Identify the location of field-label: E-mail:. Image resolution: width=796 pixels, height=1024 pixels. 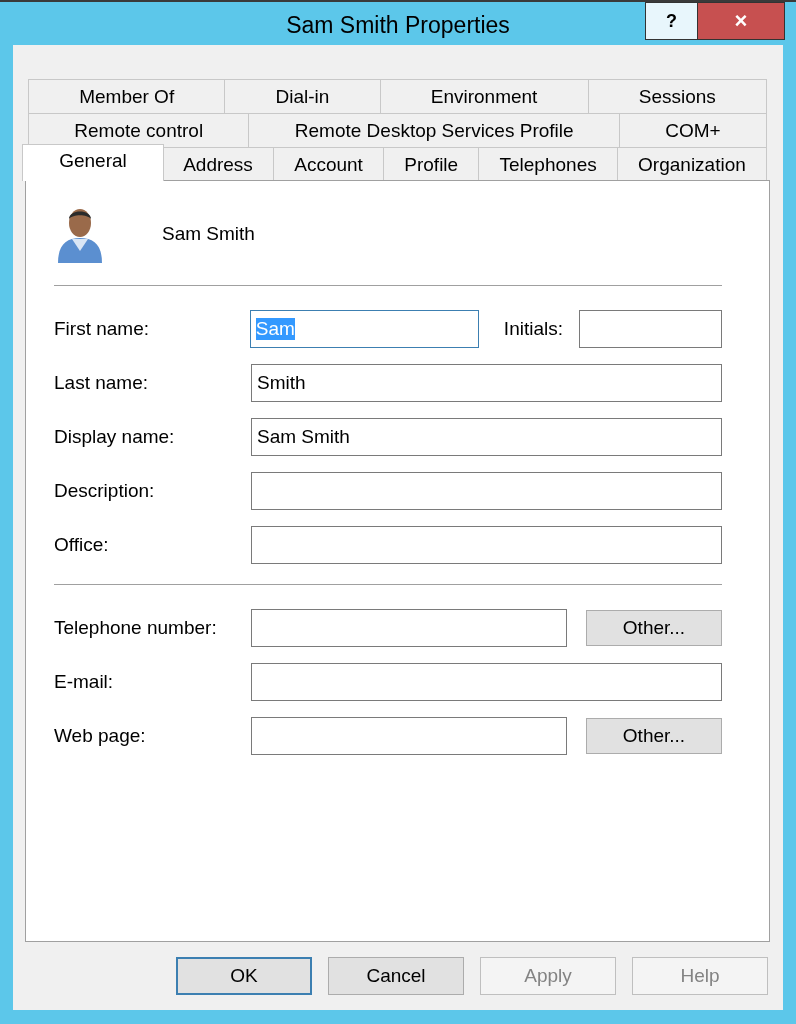
(84, 682).